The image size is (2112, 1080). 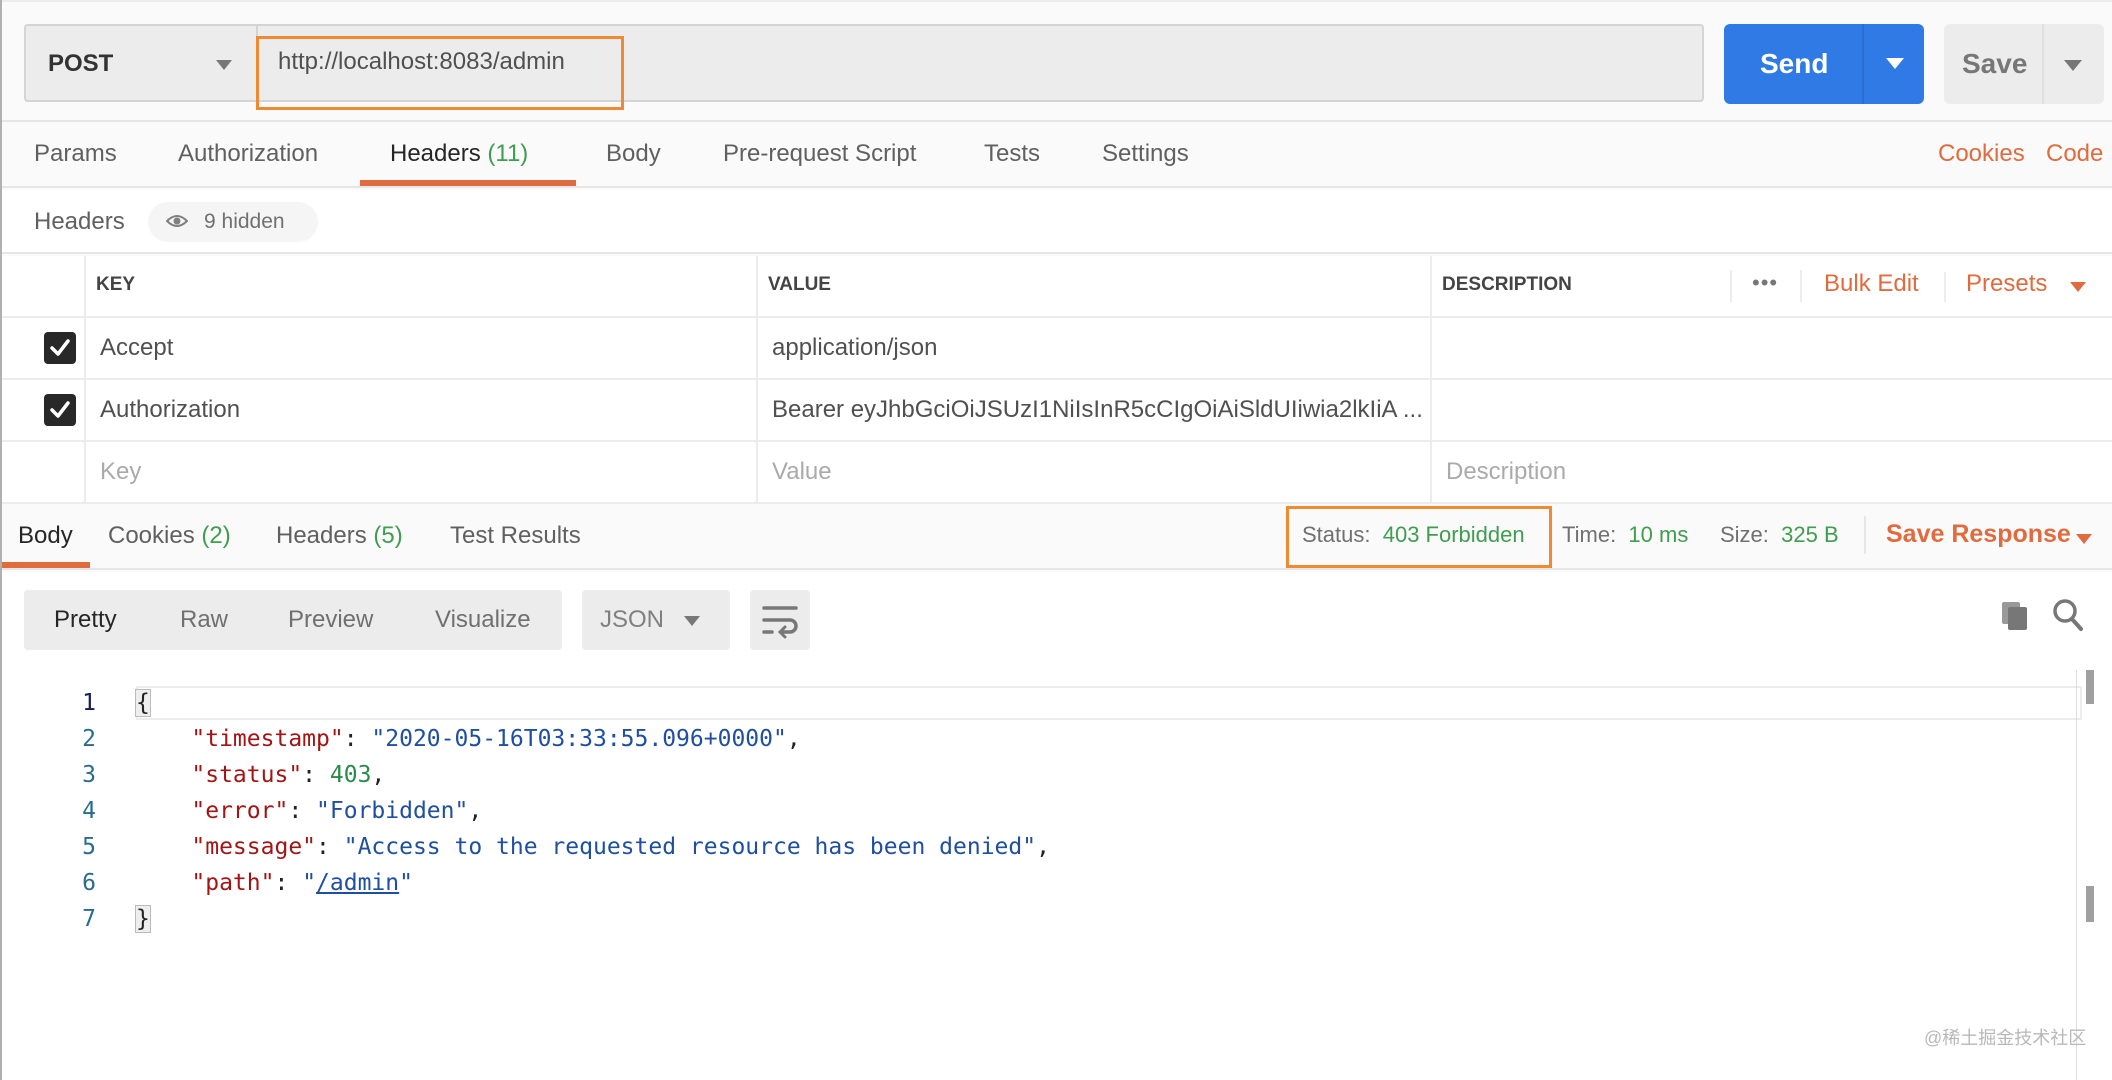 I want to click on value-cell: application/json, so click(x=1095, y=348).